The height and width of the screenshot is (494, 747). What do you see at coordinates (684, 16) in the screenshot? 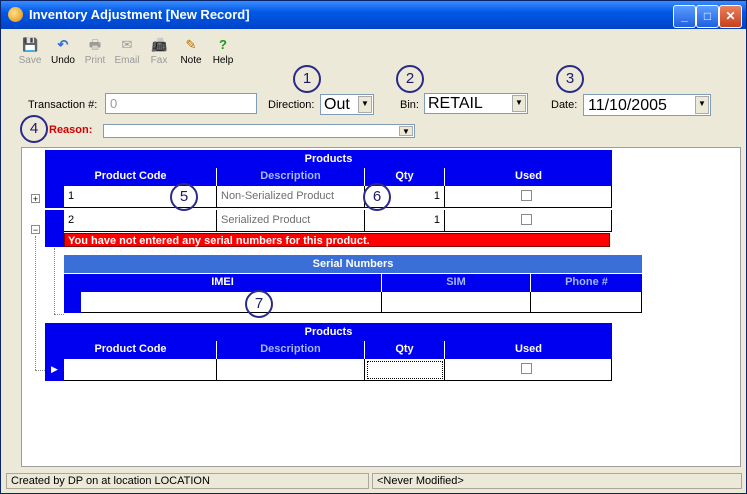
I see `minimize-button: _` at bounding box center [684, 16].